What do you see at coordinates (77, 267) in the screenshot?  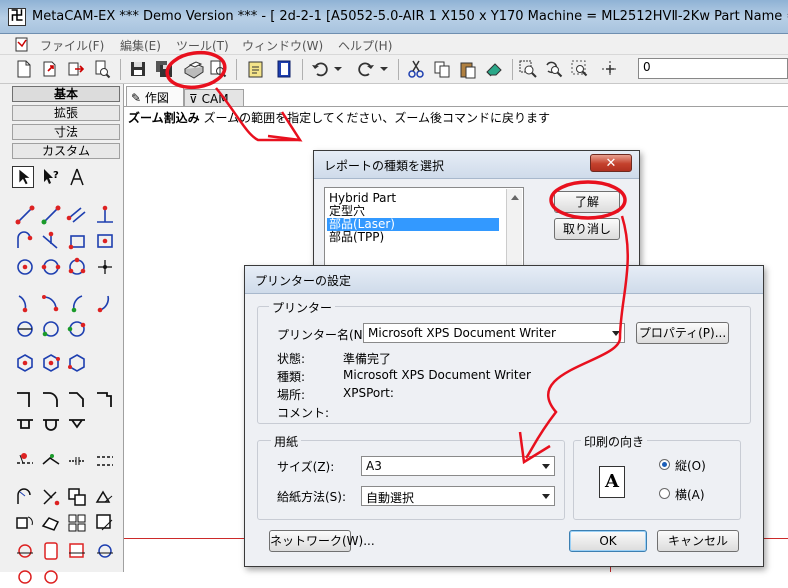 I see `circle-3point-tool-icon` at bounding box center [77, 267].